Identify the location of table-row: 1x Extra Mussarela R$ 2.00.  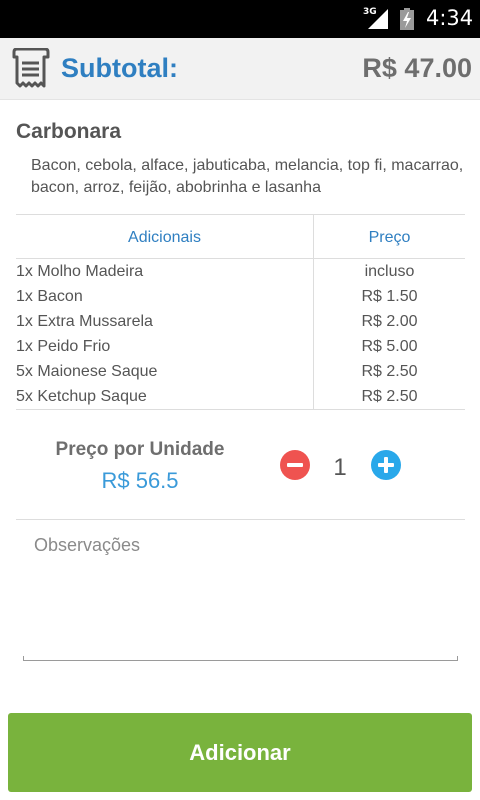
(240, 322).